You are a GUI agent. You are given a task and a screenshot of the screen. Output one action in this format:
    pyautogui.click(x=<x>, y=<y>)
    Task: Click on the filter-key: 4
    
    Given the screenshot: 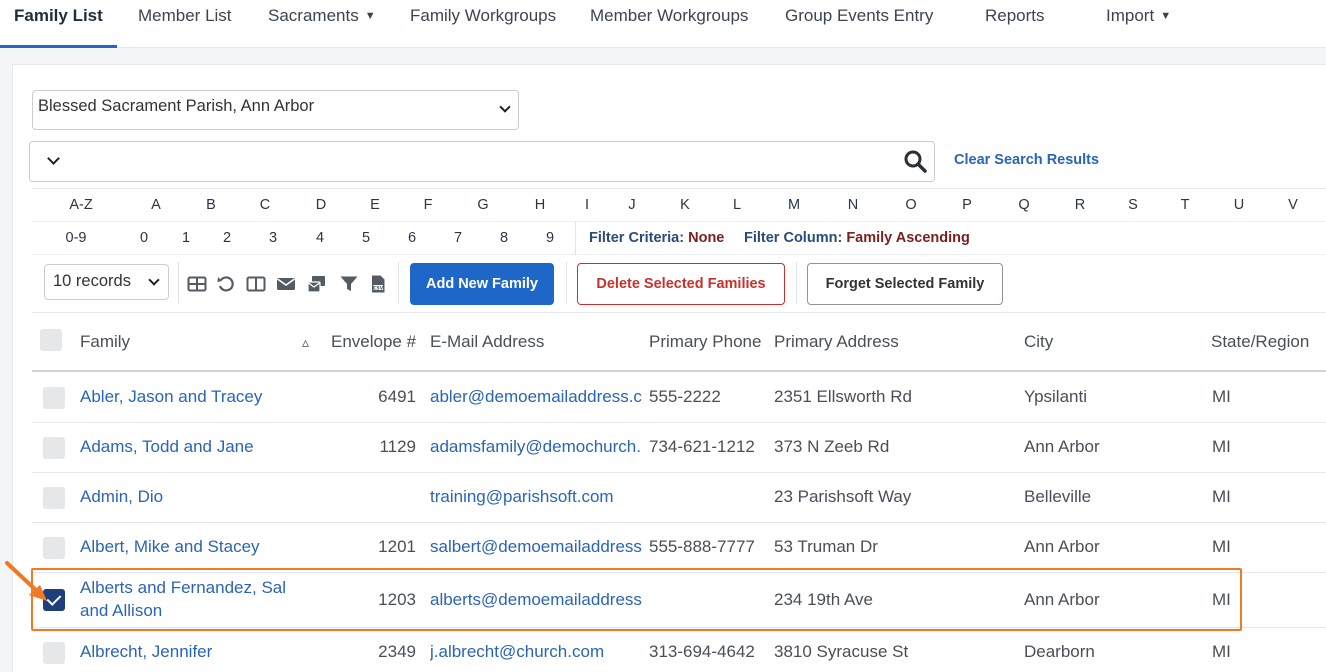 What is the action you would take?
    pyautogui.click(x=320, y=238)
    